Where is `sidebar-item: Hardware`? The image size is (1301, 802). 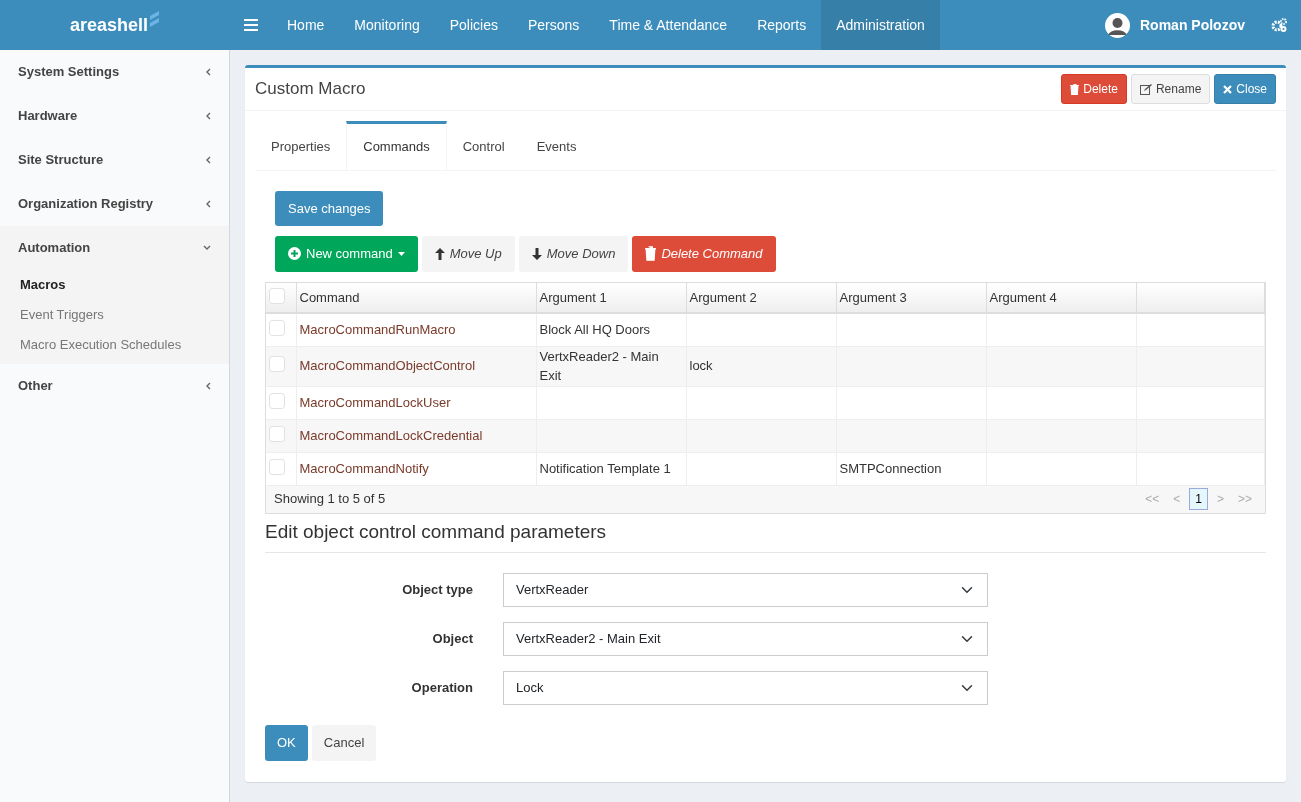 sidebar-item: Hardware is located at coordinates (114, 116).